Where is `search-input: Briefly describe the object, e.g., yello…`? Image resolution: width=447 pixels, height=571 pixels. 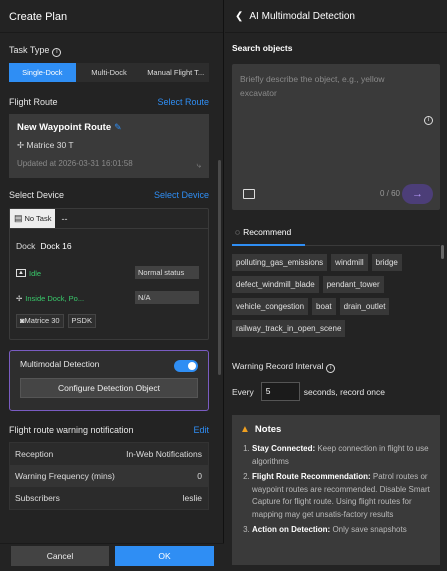 search-input: Briefly describe the object, e.g., yello… is located at coordinates (336, 137).